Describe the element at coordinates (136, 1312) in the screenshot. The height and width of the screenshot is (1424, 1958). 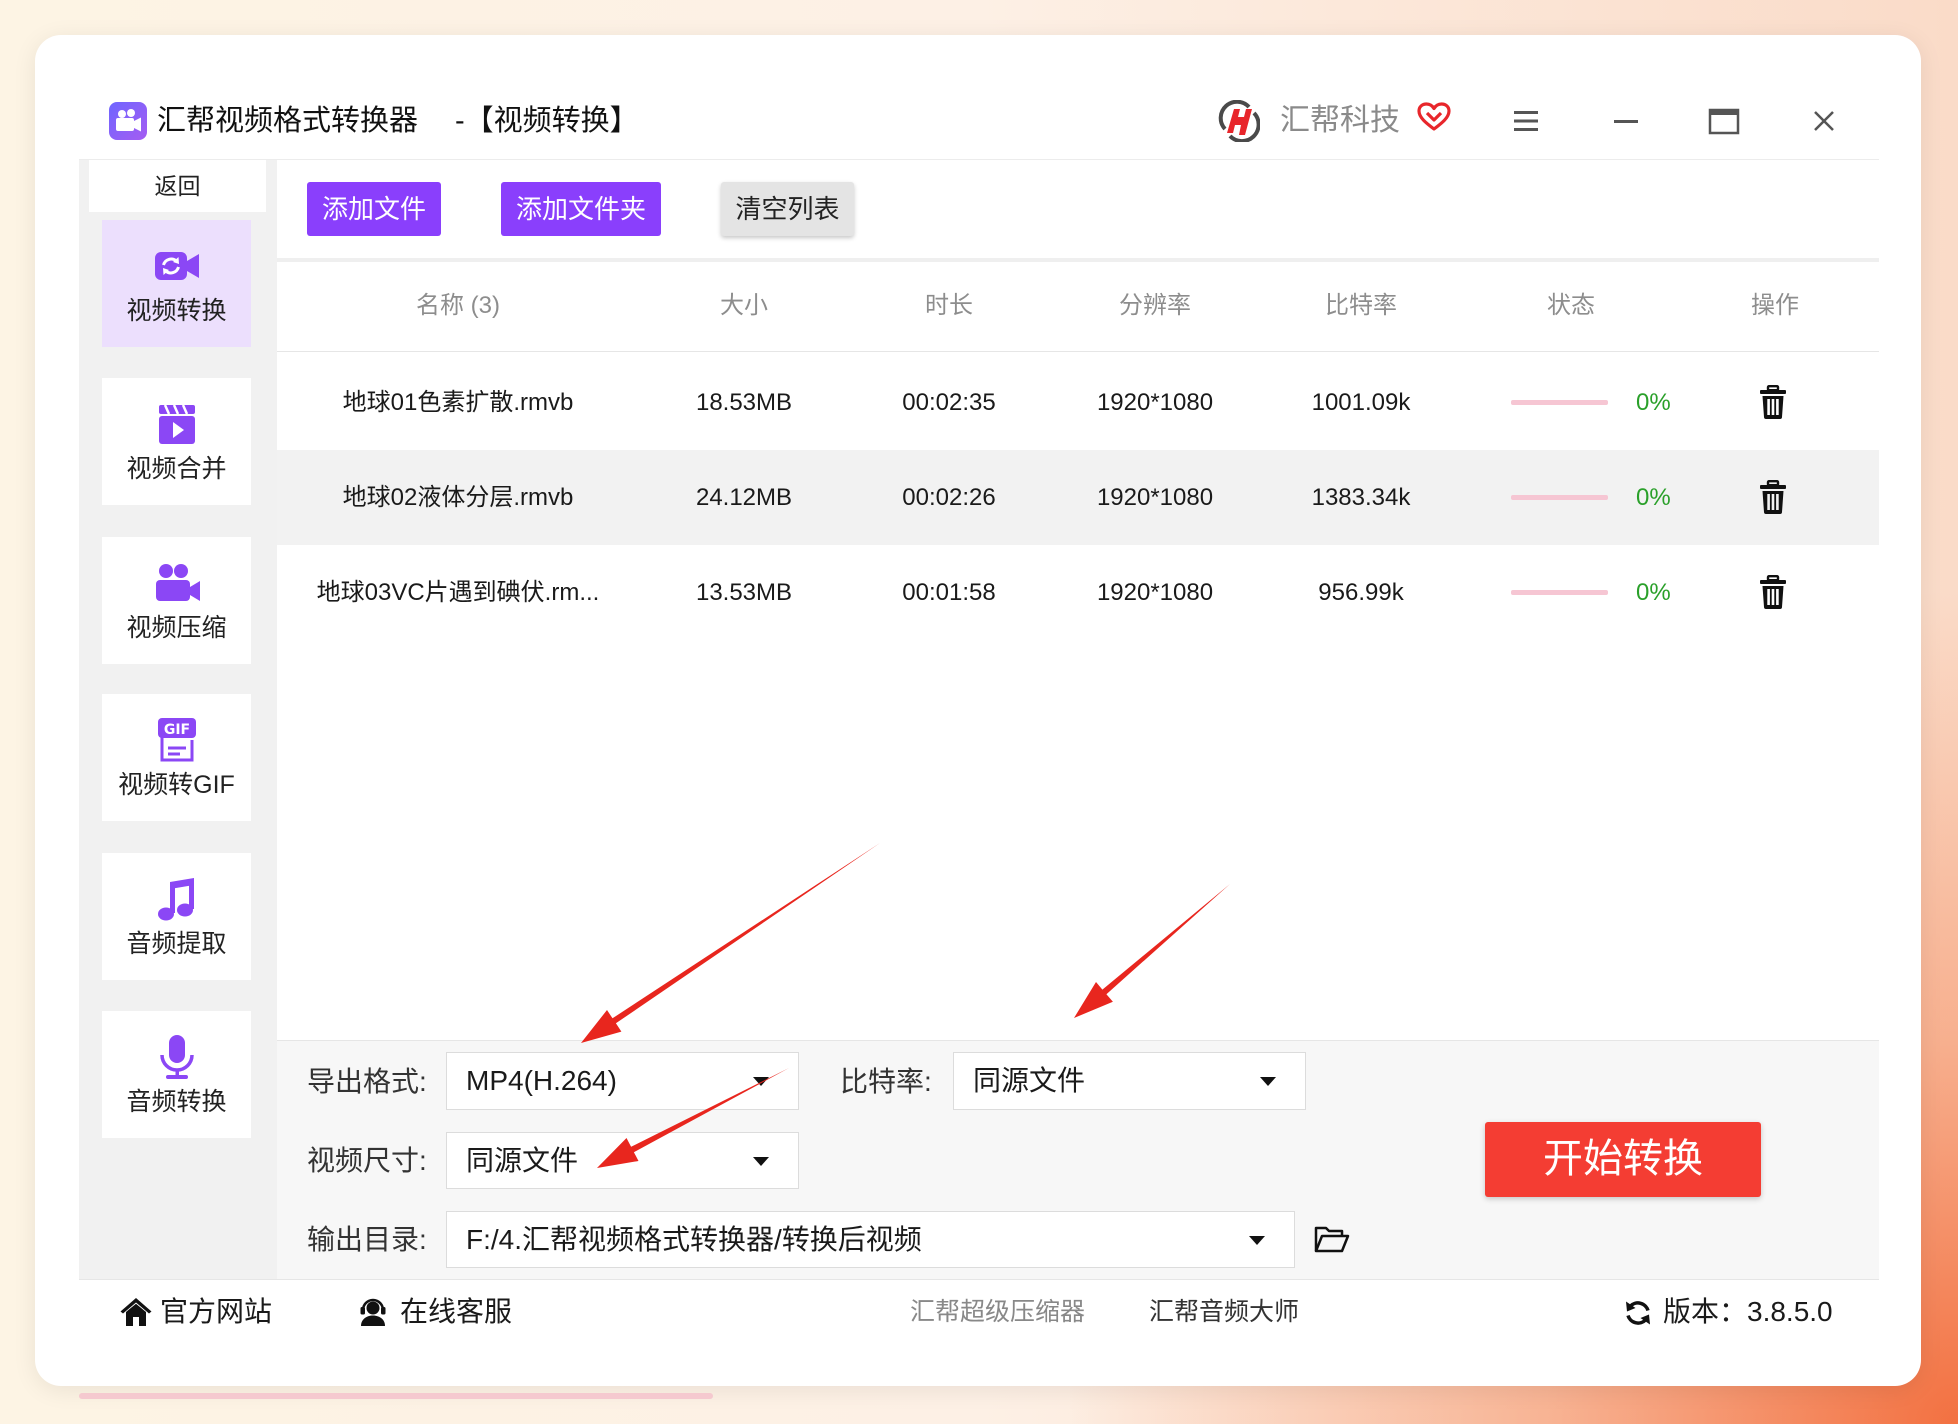
I see `home-icon` at that location.